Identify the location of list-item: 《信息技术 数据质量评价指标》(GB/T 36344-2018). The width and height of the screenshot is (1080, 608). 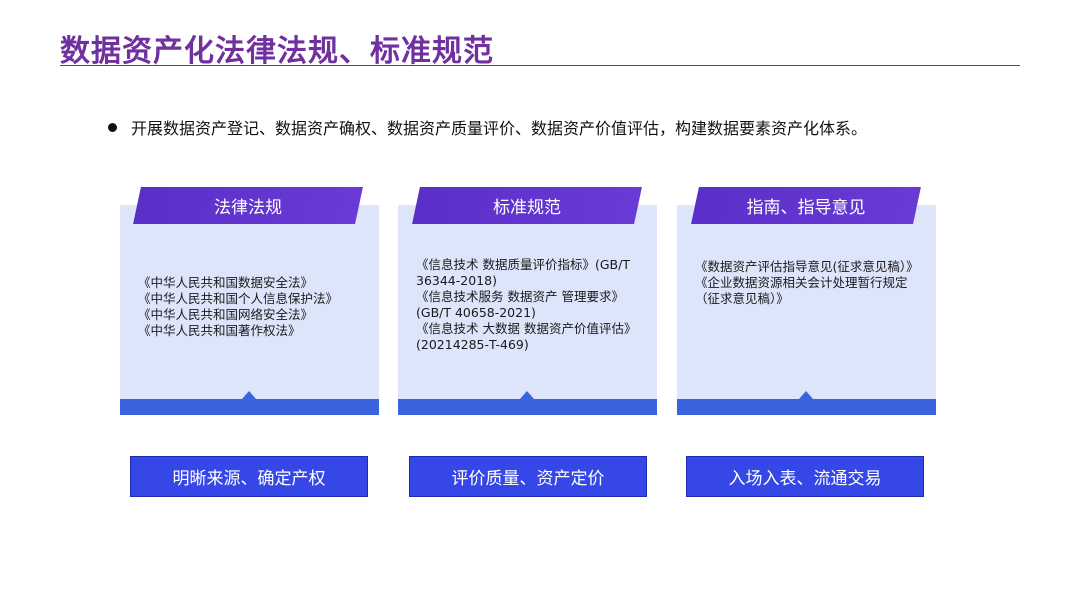
(525, 272).